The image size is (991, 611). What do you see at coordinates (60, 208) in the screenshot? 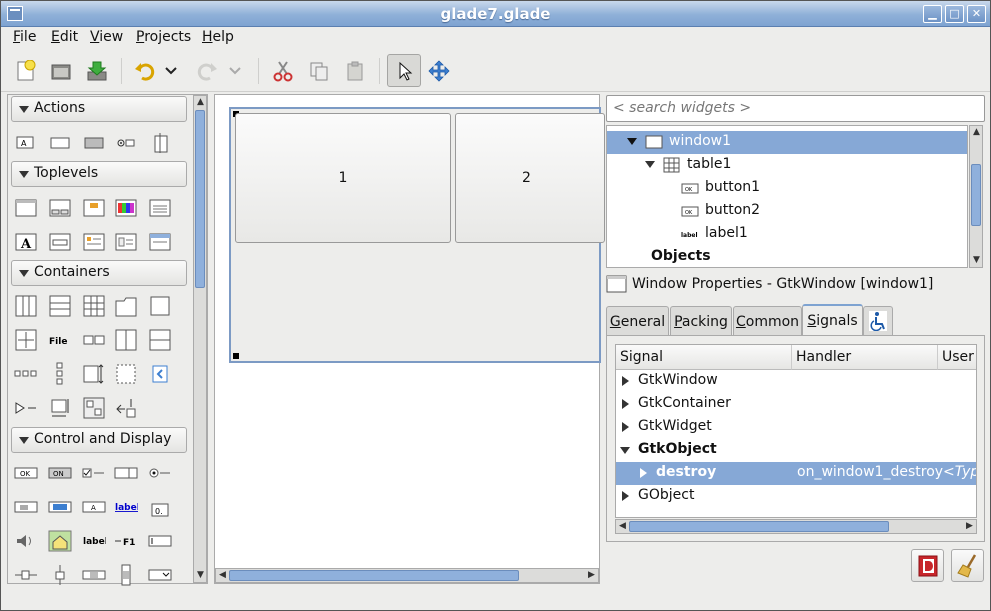
I see `dialog-widget-icon` at bounding box center [60, 208].